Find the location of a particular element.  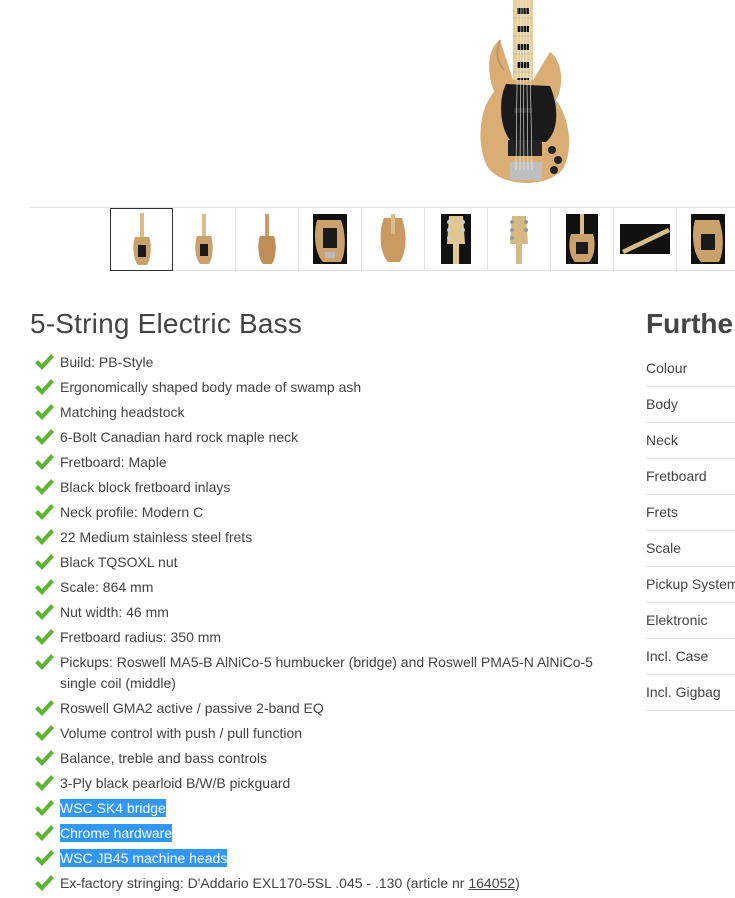

spec-label-scale: Scale is located at coordinates (690, 549).